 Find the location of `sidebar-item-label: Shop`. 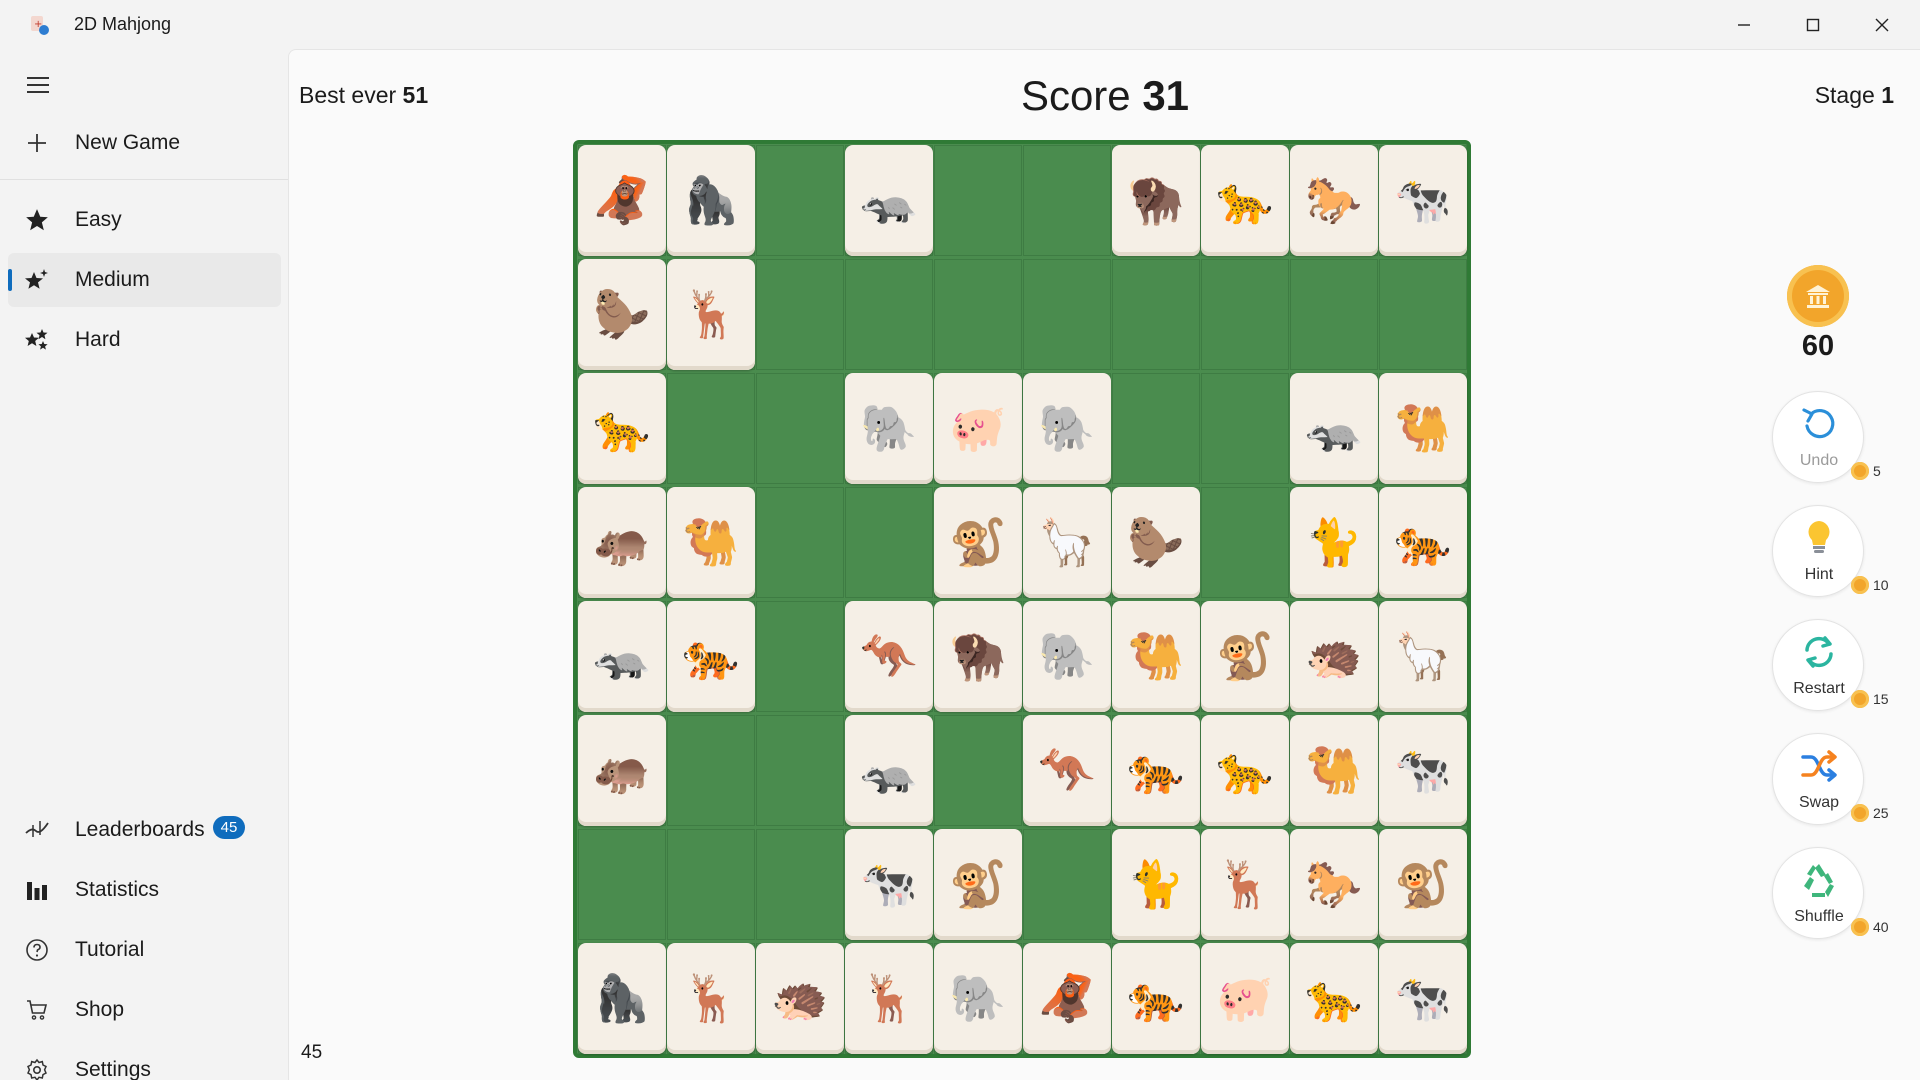

sidebar-item-label: Shop is located at coordinates (100, 1009).